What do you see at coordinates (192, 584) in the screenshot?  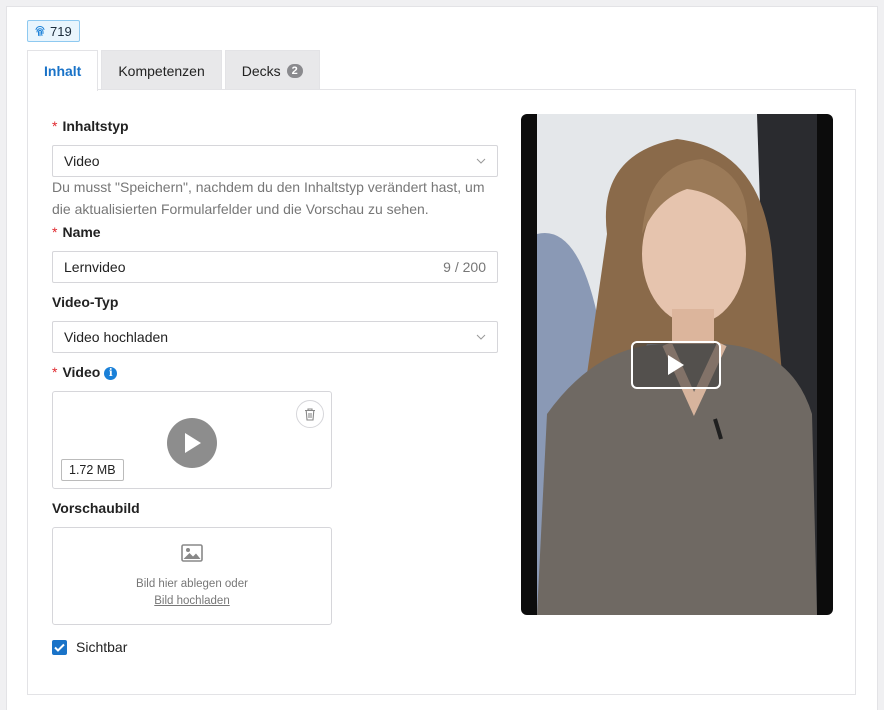 I see `drop-hint: Bild hier ablegen oder` at bounding box center [192, 584].